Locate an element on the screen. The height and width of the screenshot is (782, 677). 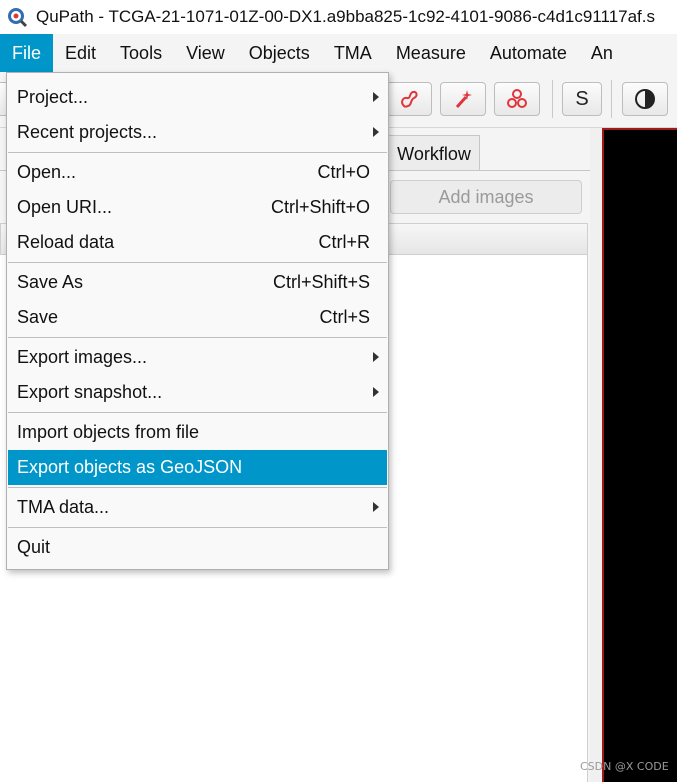
points-tool-icon is located at coordinates (517, 98).